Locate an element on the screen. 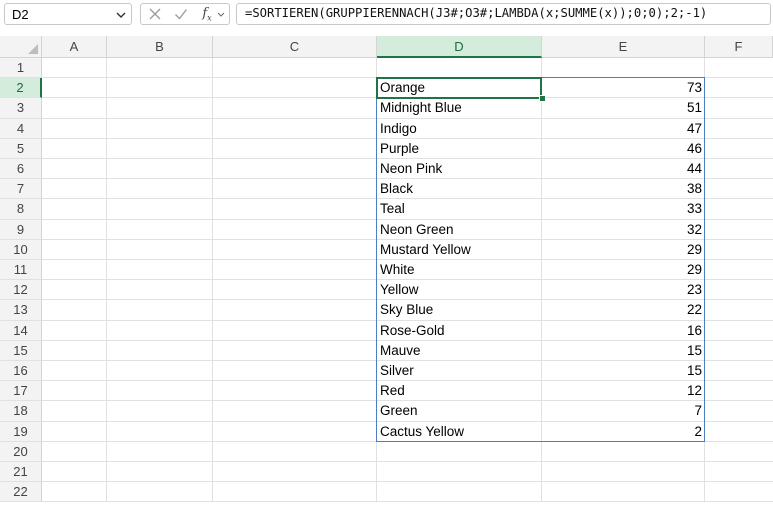 The image size is (773, 511). cell-e2: 73 is located at coordinates (623, 88).